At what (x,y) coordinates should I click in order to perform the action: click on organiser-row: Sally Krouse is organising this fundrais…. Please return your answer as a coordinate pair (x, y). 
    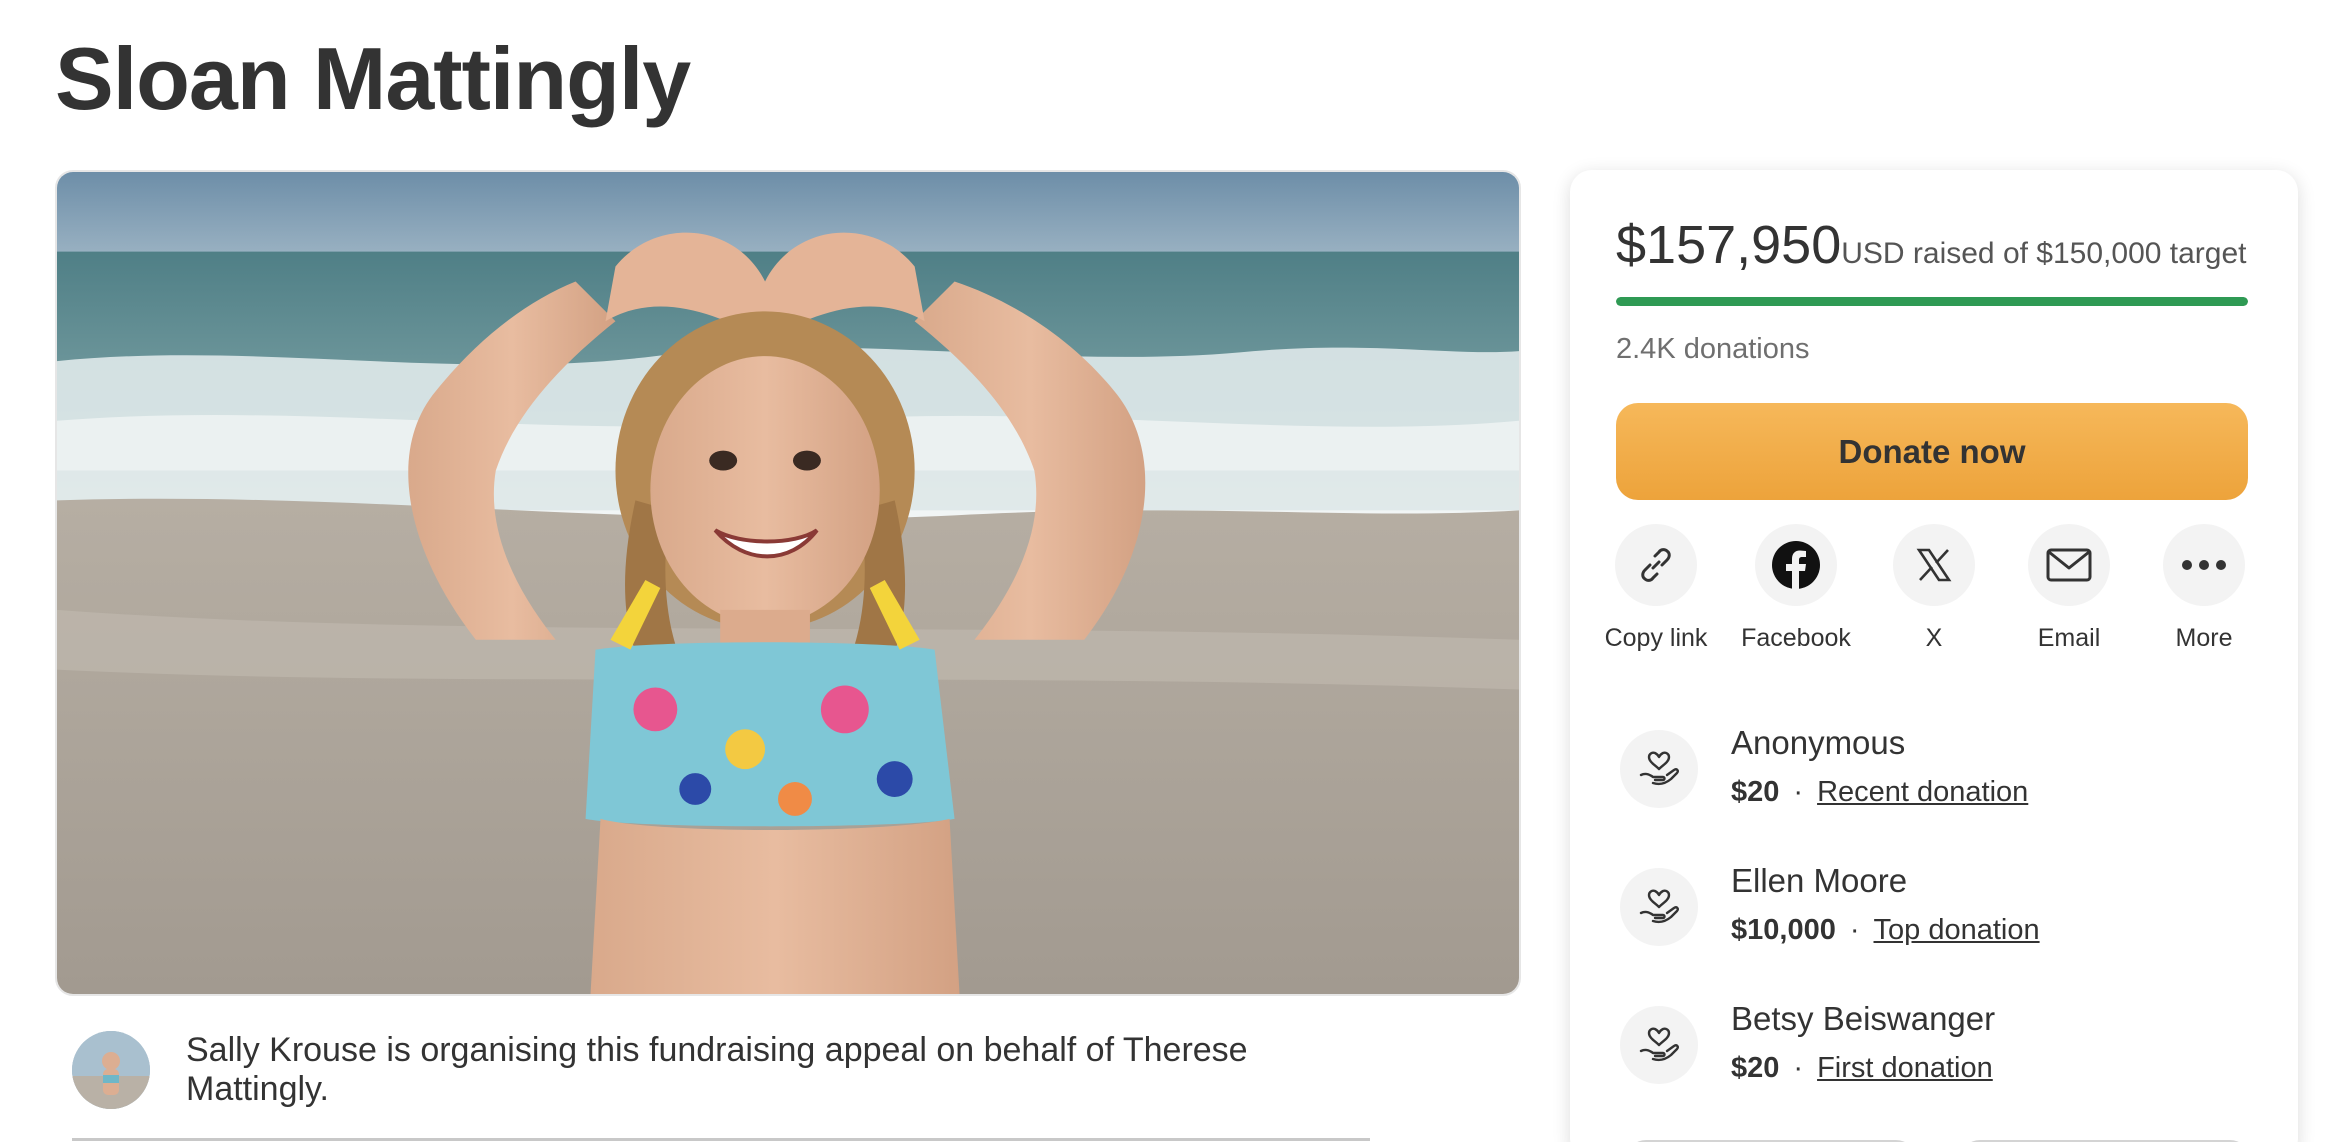
    Looking at the image, I should click on (722, 1070).